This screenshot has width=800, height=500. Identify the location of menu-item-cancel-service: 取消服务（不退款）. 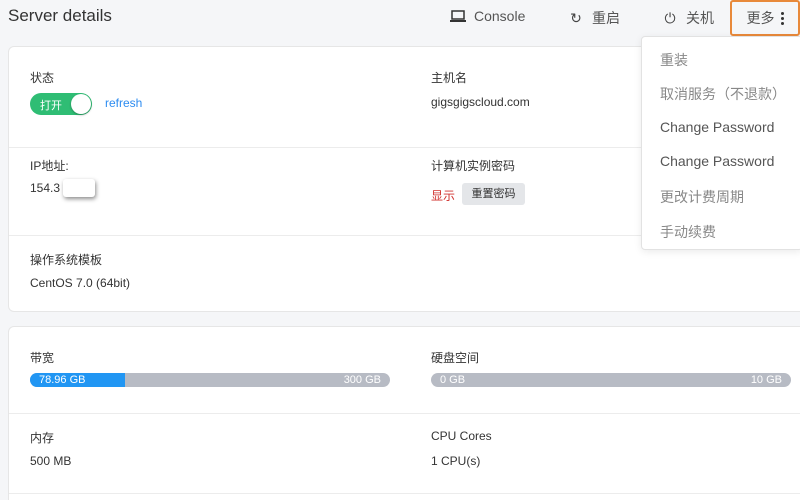
(723, 94).